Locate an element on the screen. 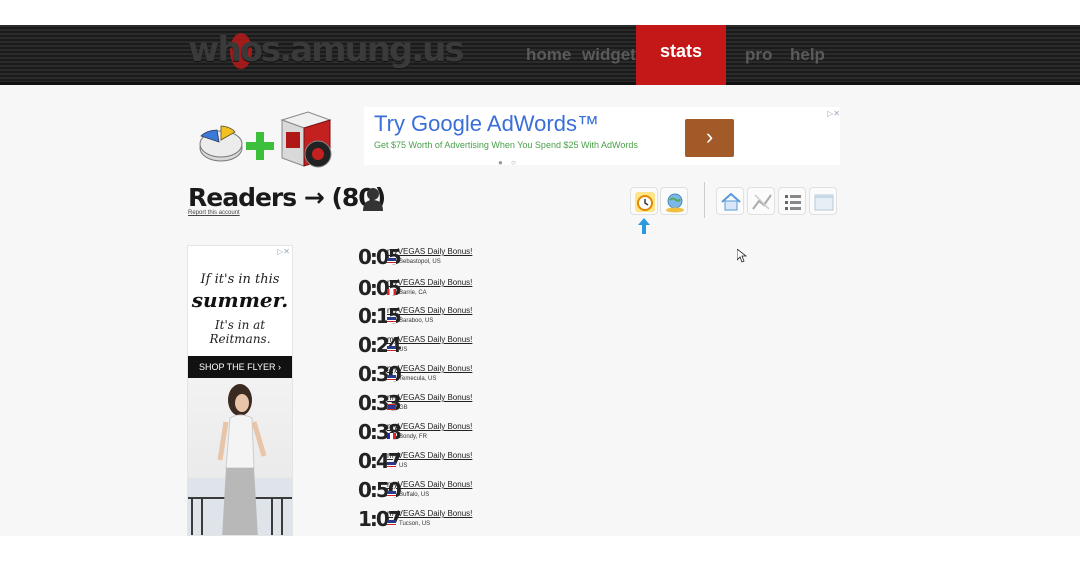  nav-home: home is located at coordinates (548, 55).